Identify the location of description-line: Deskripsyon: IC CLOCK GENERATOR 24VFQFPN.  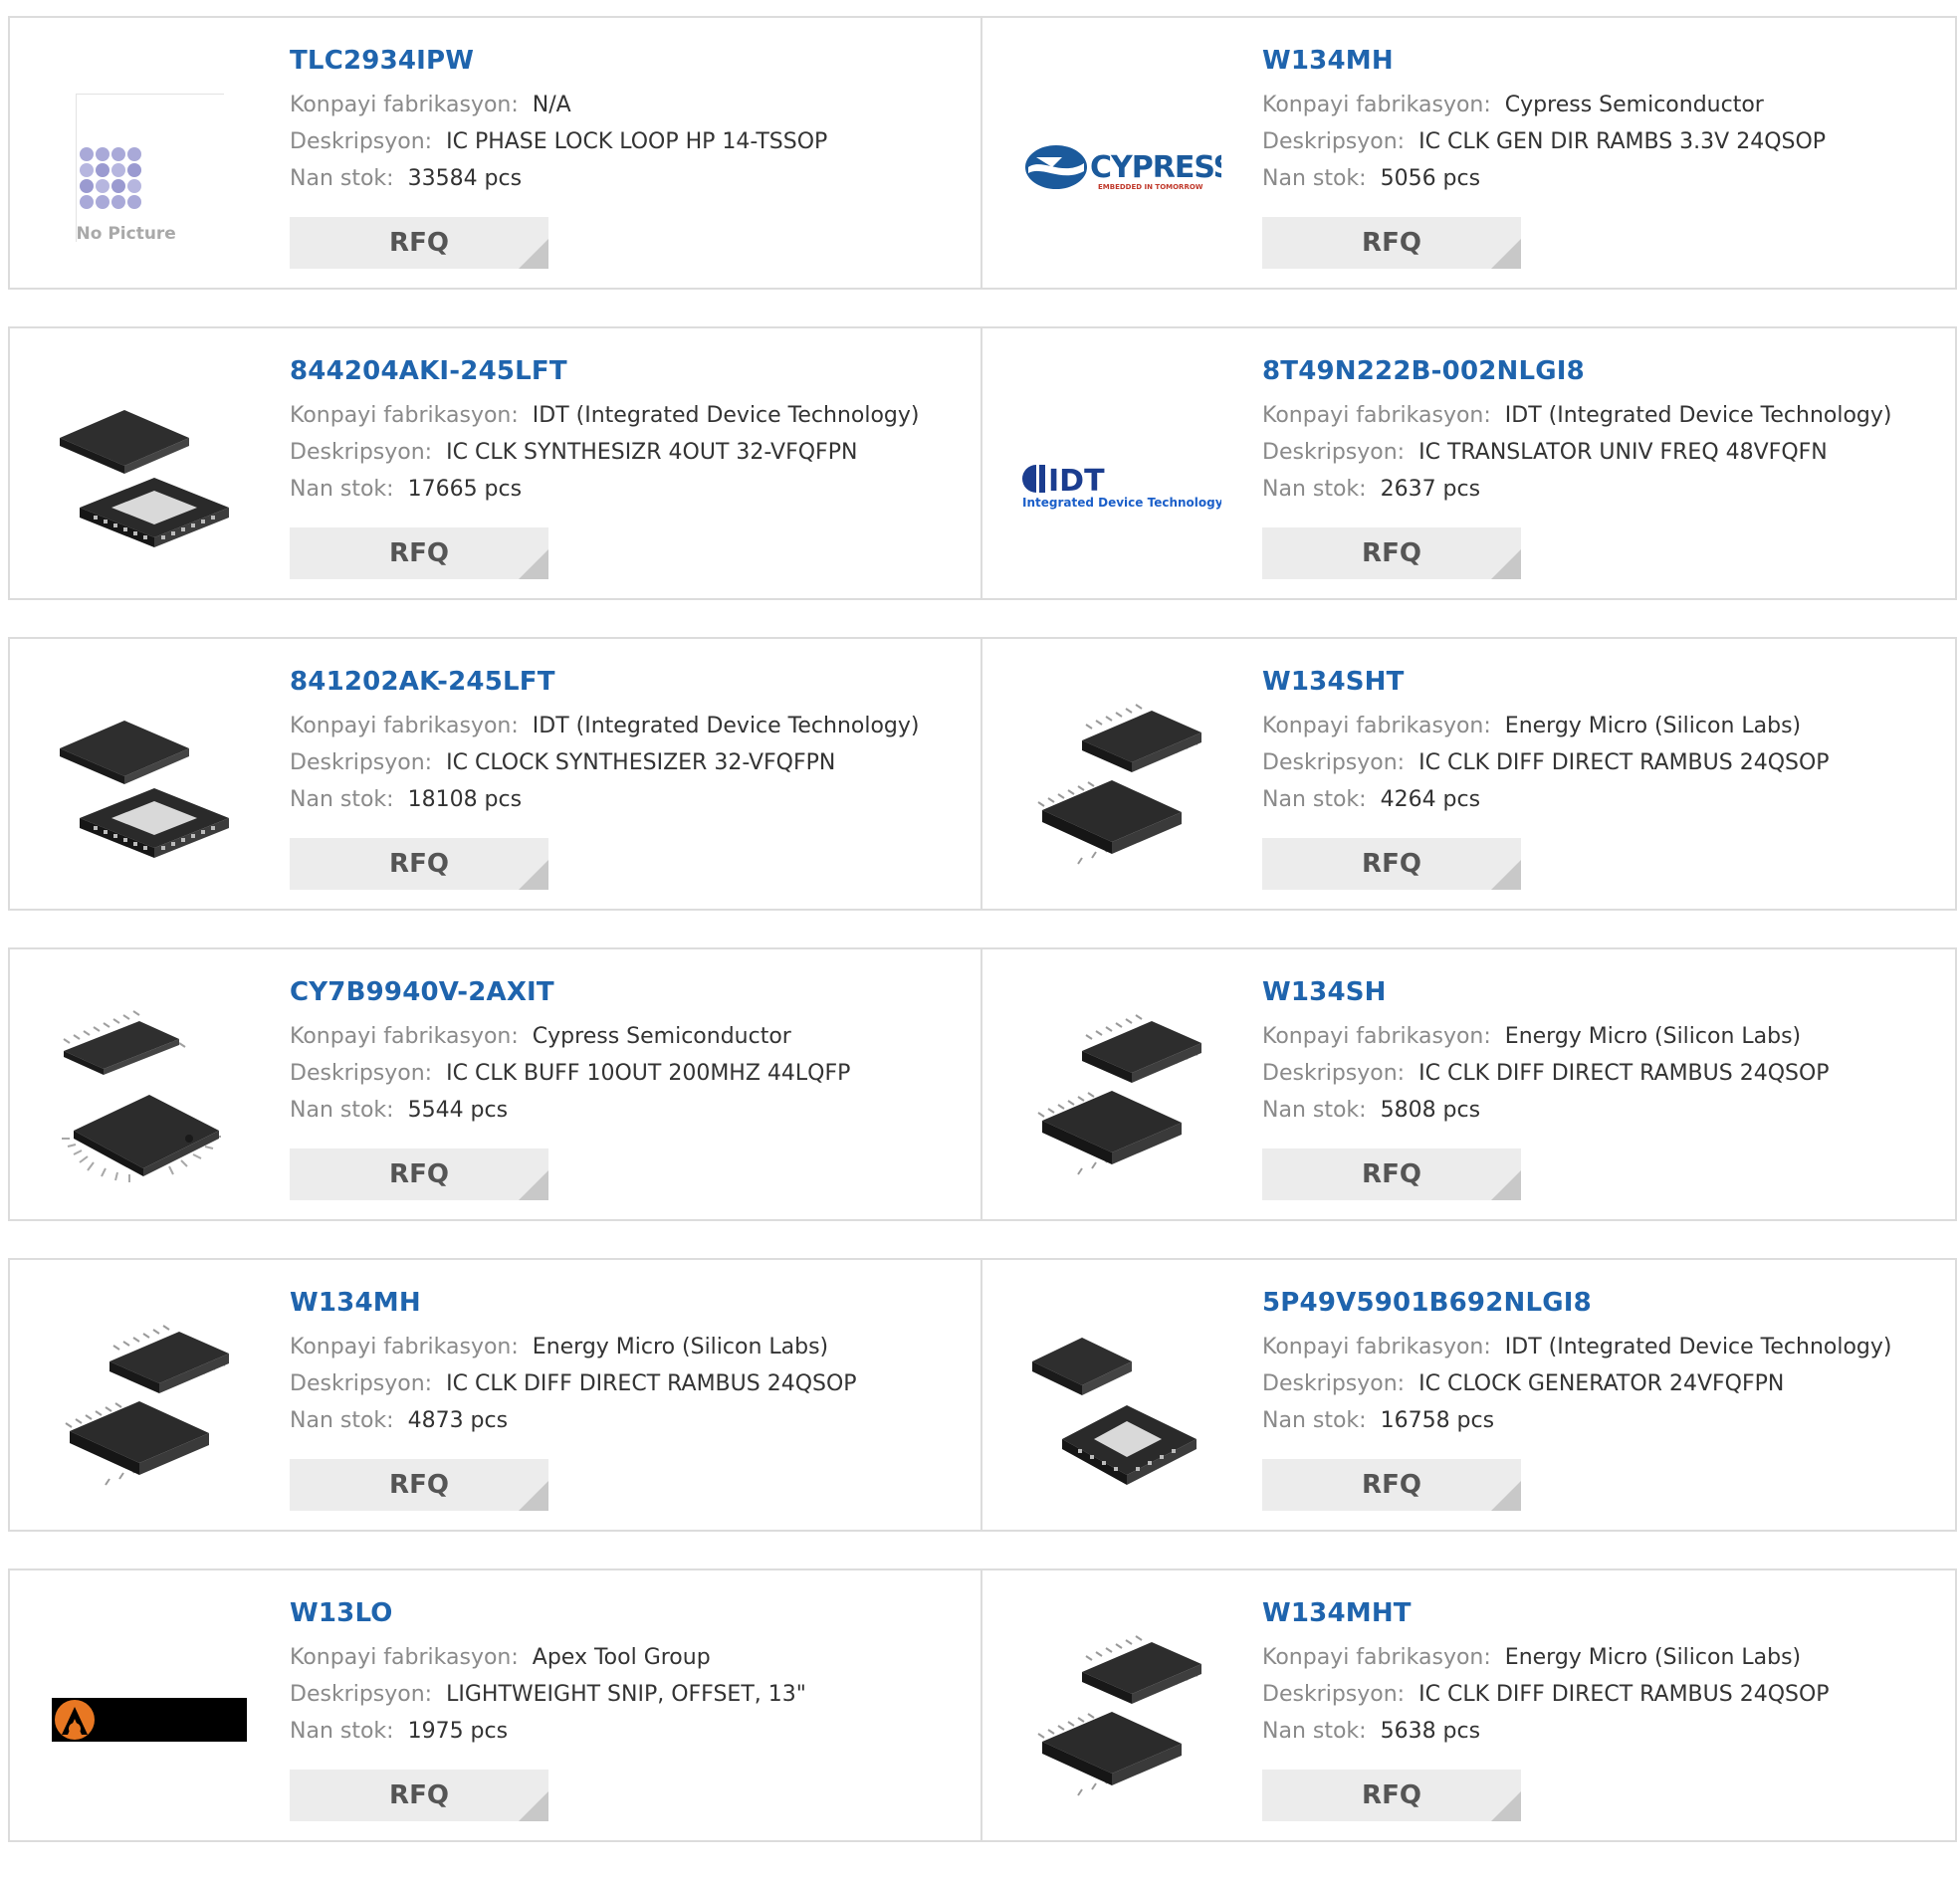
(1603, 1383).